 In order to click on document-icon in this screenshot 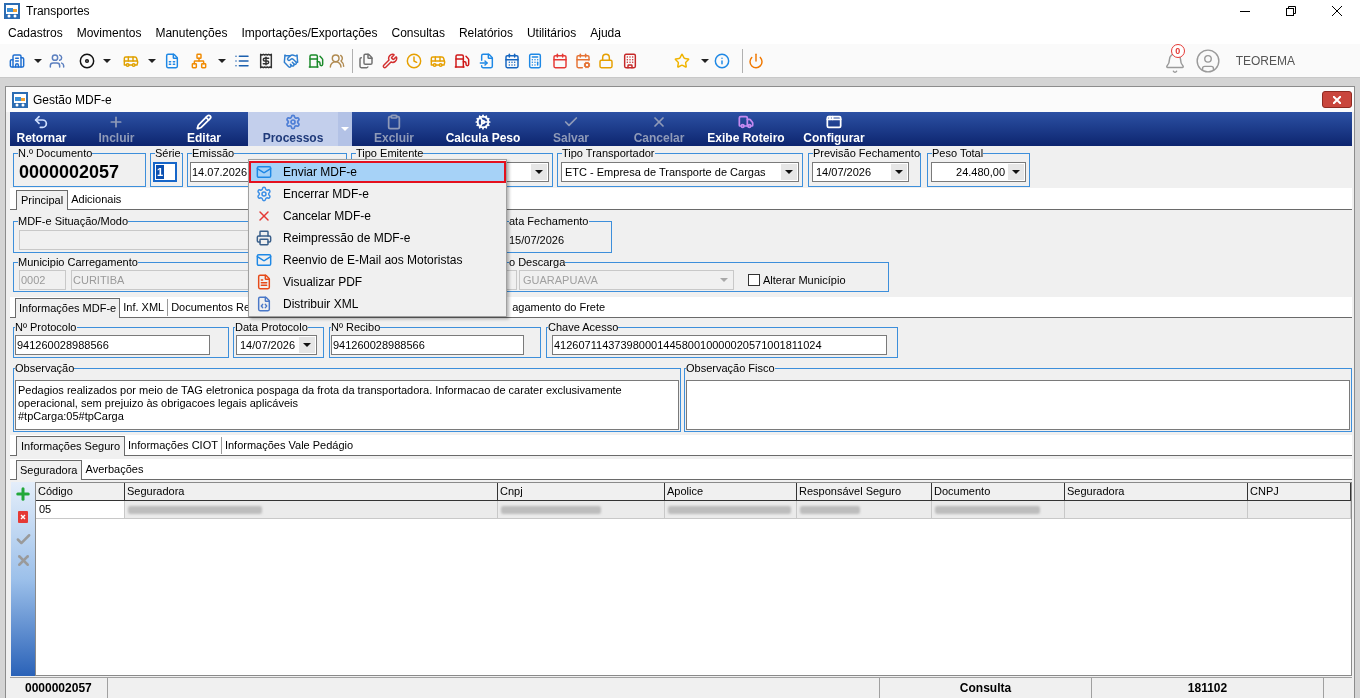, I will do `click(264, 282)`.